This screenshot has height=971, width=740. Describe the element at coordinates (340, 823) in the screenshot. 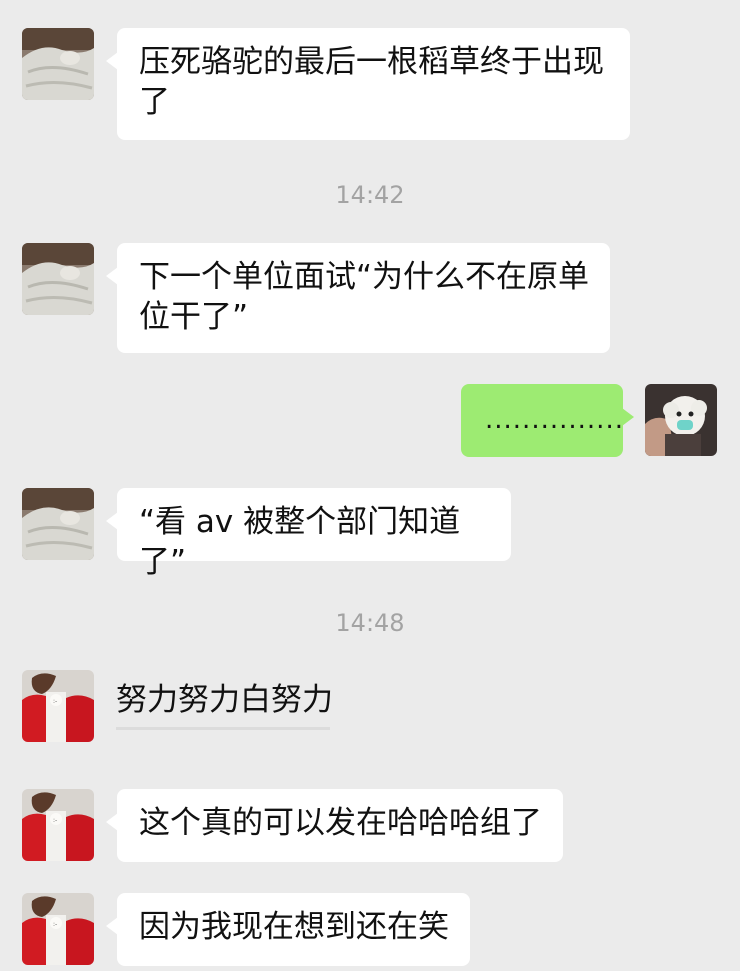

I see `message-text: 这个真的可以发在哈哈哈组了` at that location.